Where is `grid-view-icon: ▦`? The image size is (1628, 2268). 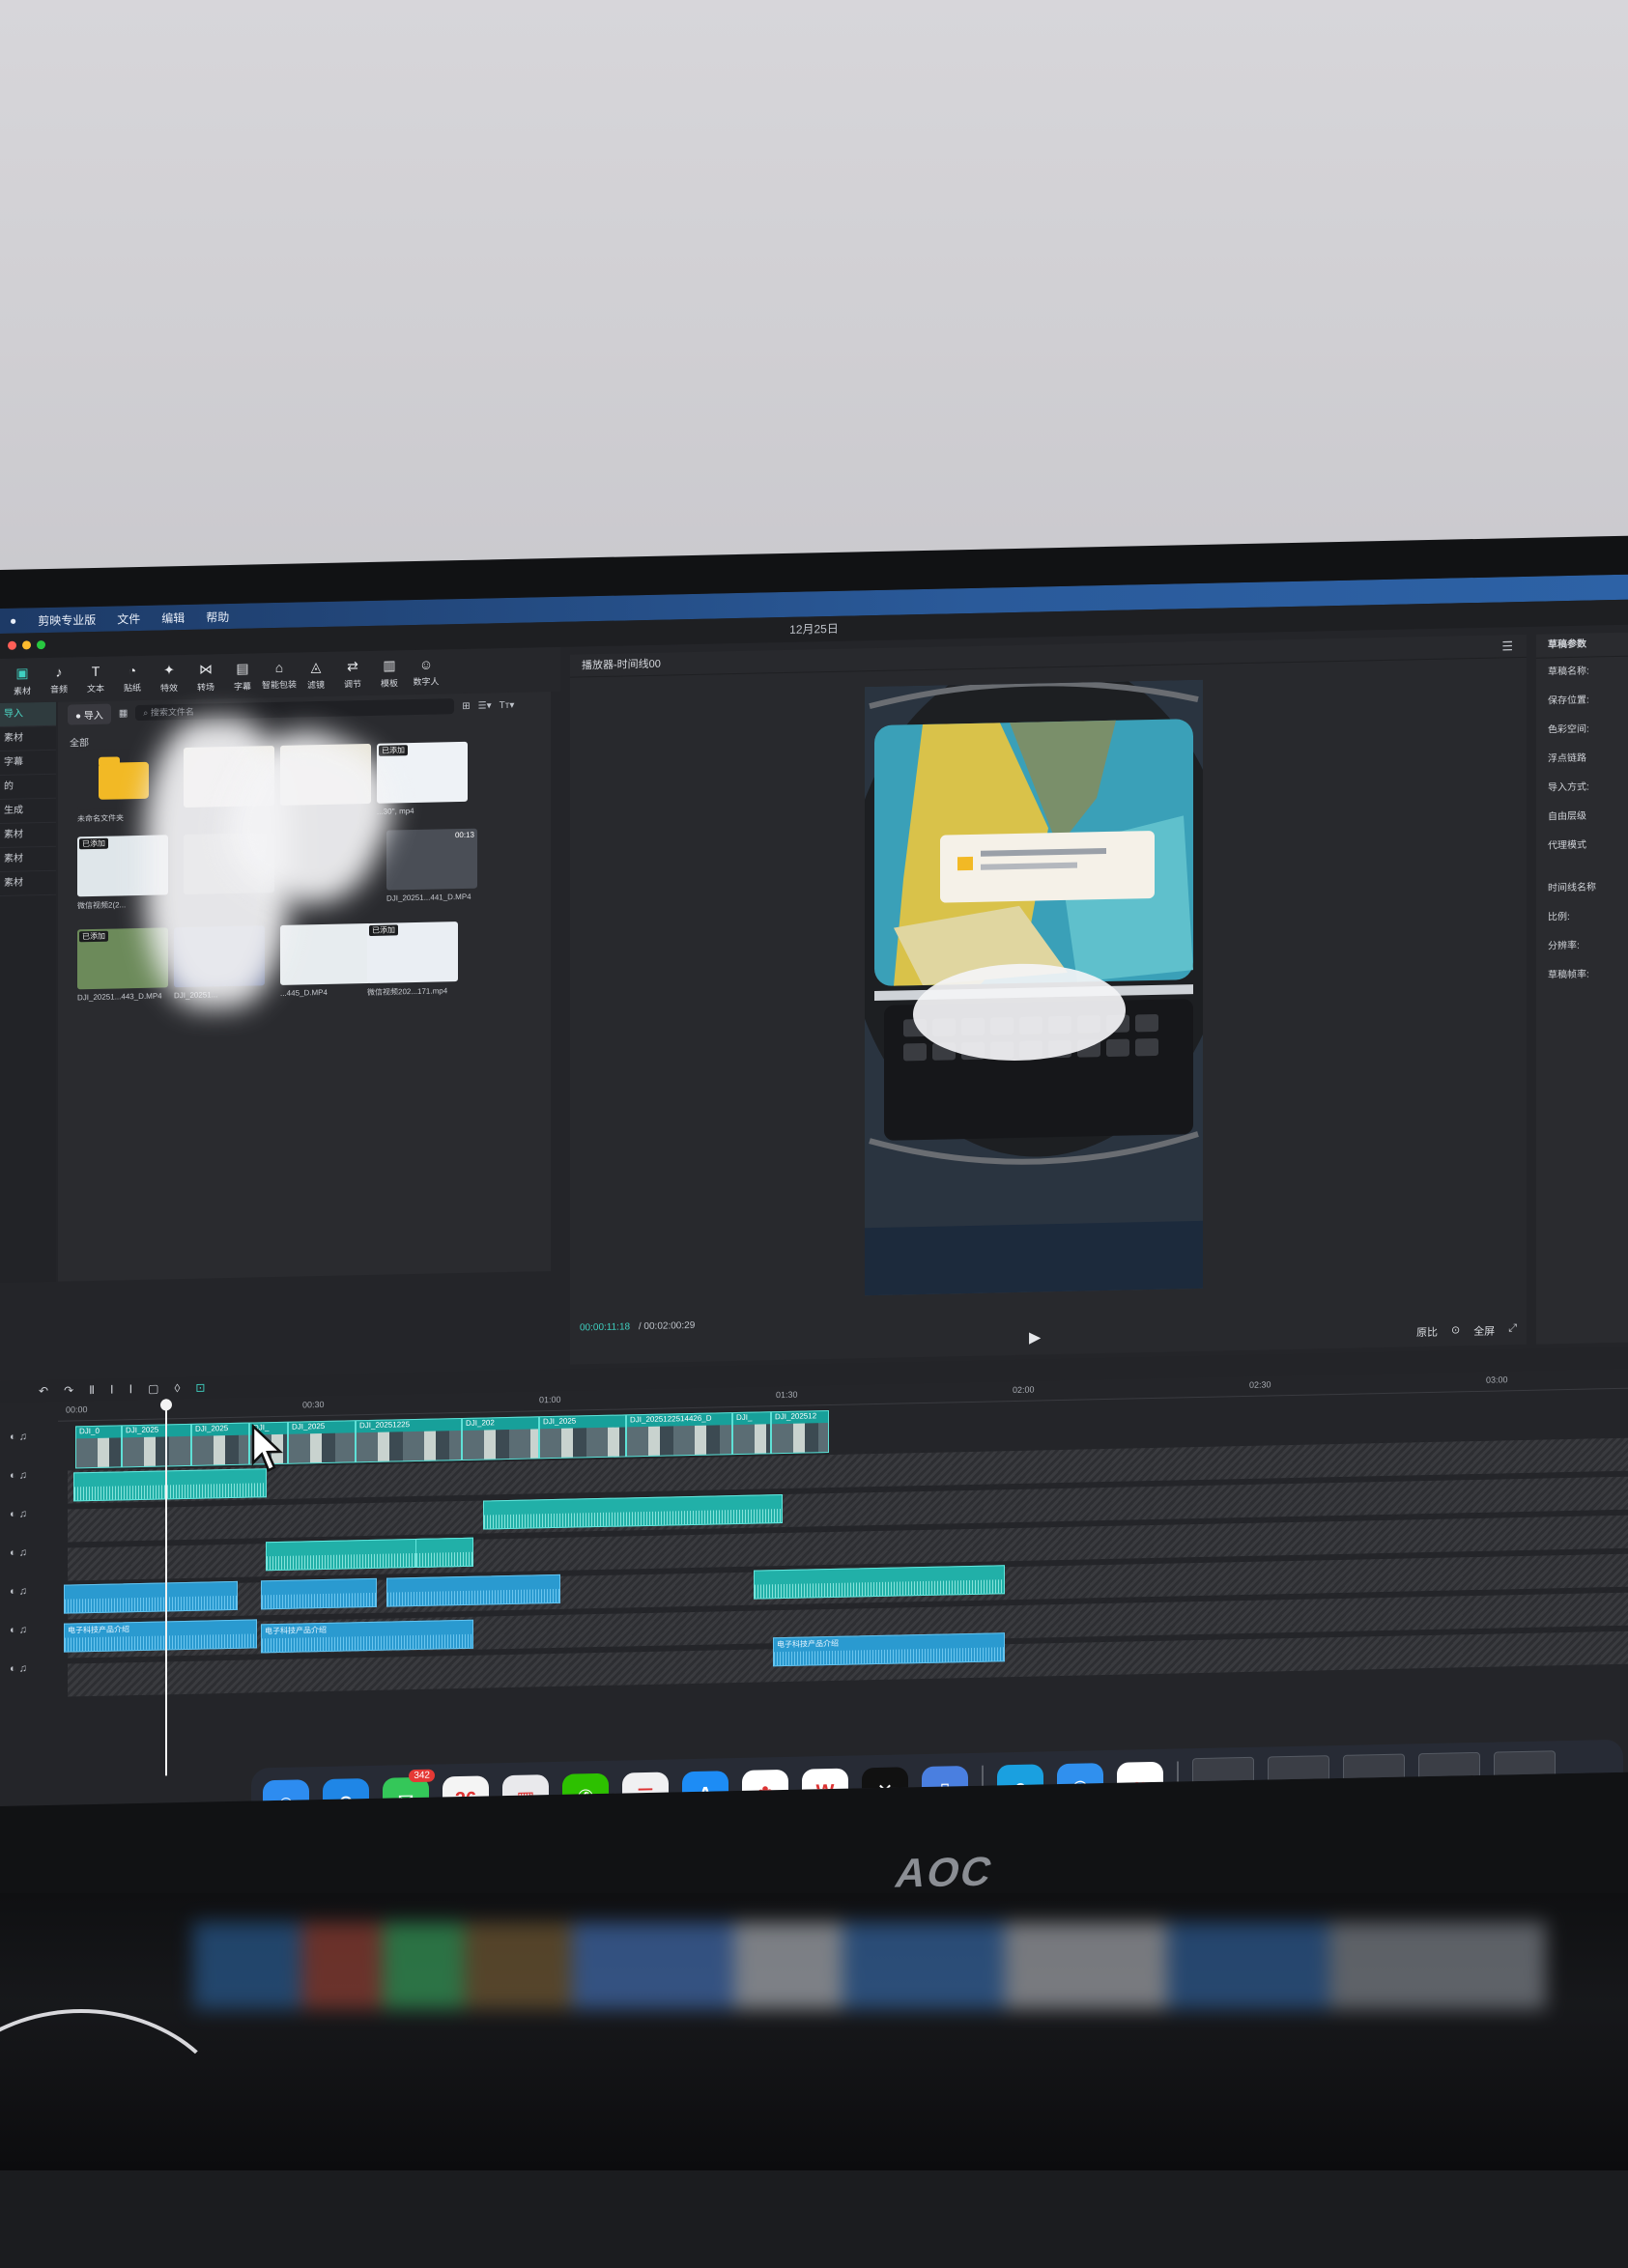
grid-view-icon: ▦ is located at coordinates (123, 713).